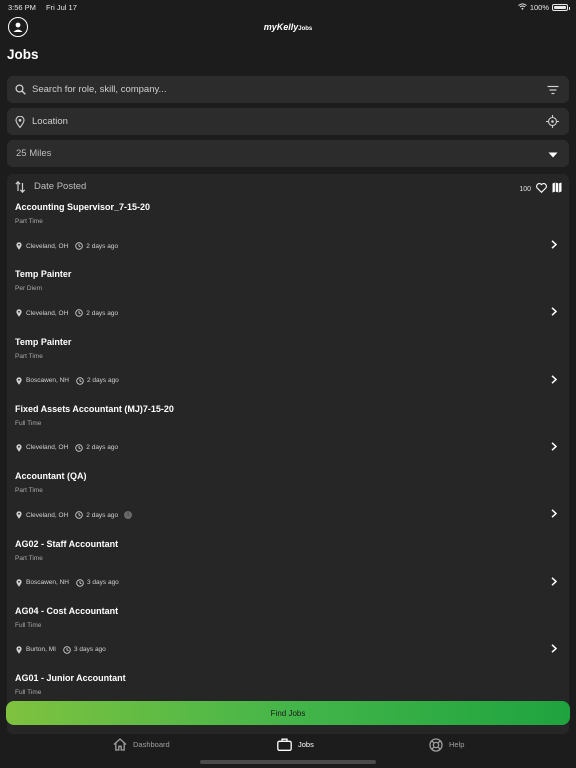 The image size is (576, 768). Describe the element at coordinates (305, 29) in the screenshot. I see `brand-suffix: Jobs` at that location.